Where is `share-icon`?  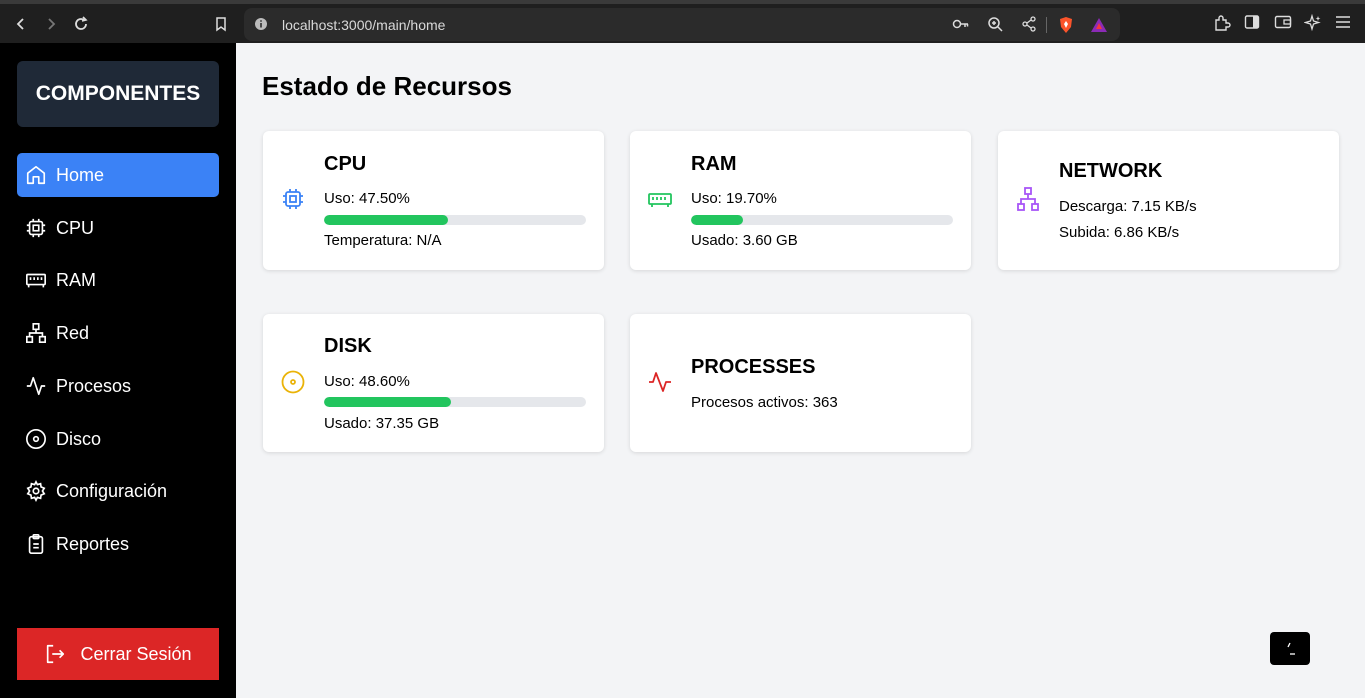
share-icon is located at coordinates (1029, 26).